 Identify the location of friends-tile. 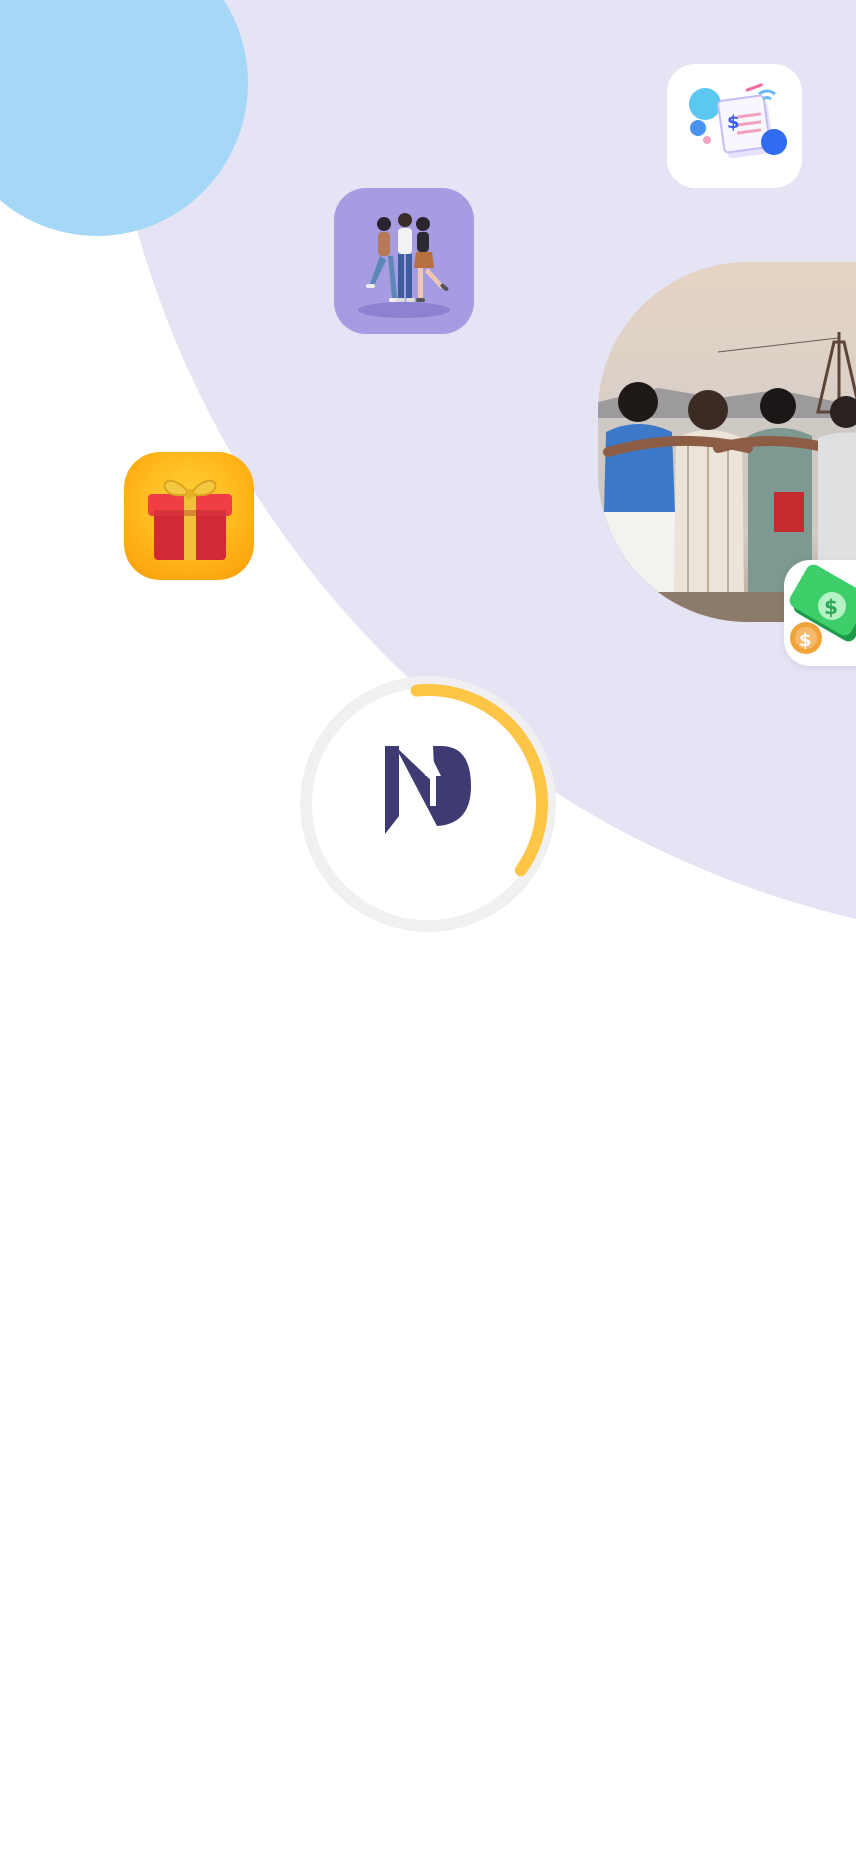
(404, 261).